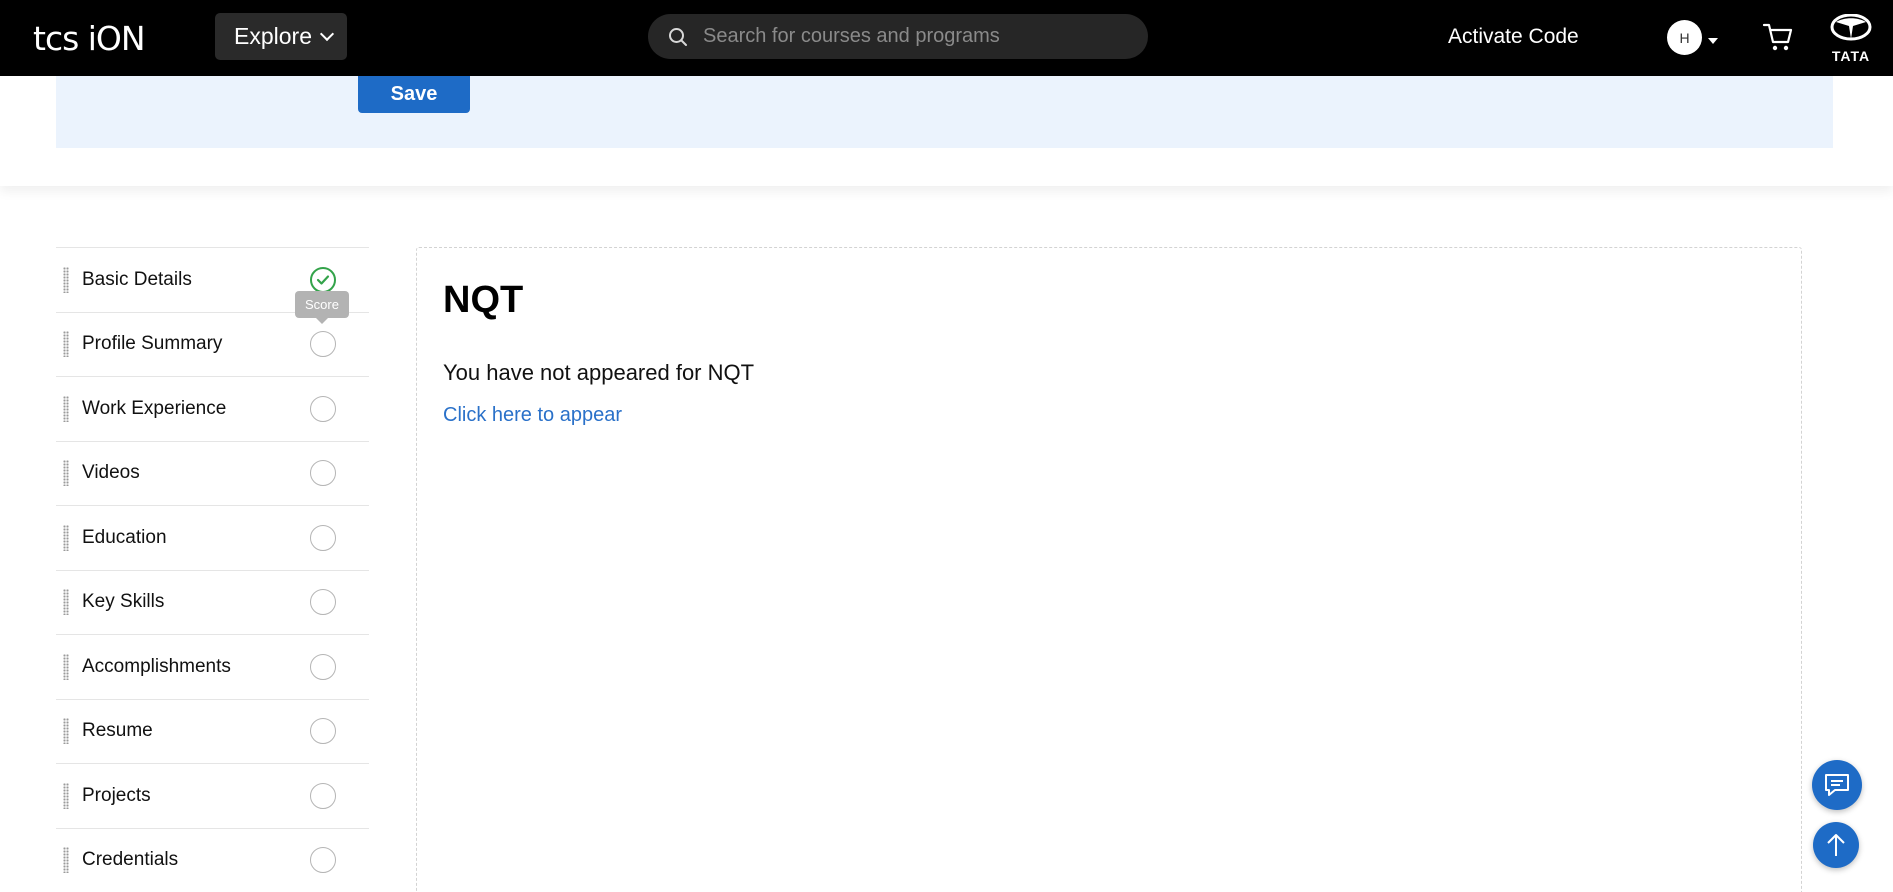 The image size is (1893, 892). I want to click on sidebar-item-education: Education, so click(212, 537).